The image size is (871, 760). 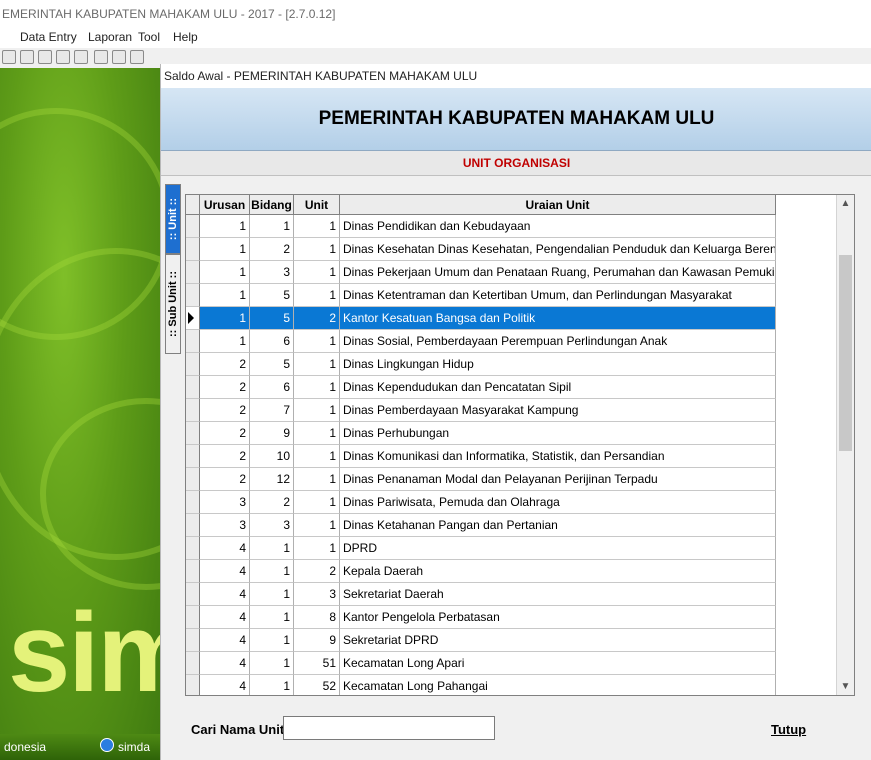 I want to click on table-row: 2 9 1 Dinas Perhubungan, so click(x=481, y=433).